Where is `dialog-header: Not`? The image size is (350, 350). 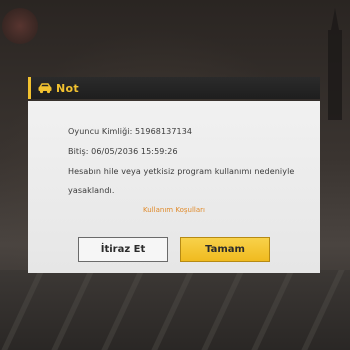
dialog-header: Not is located at coordinates (174, 88).